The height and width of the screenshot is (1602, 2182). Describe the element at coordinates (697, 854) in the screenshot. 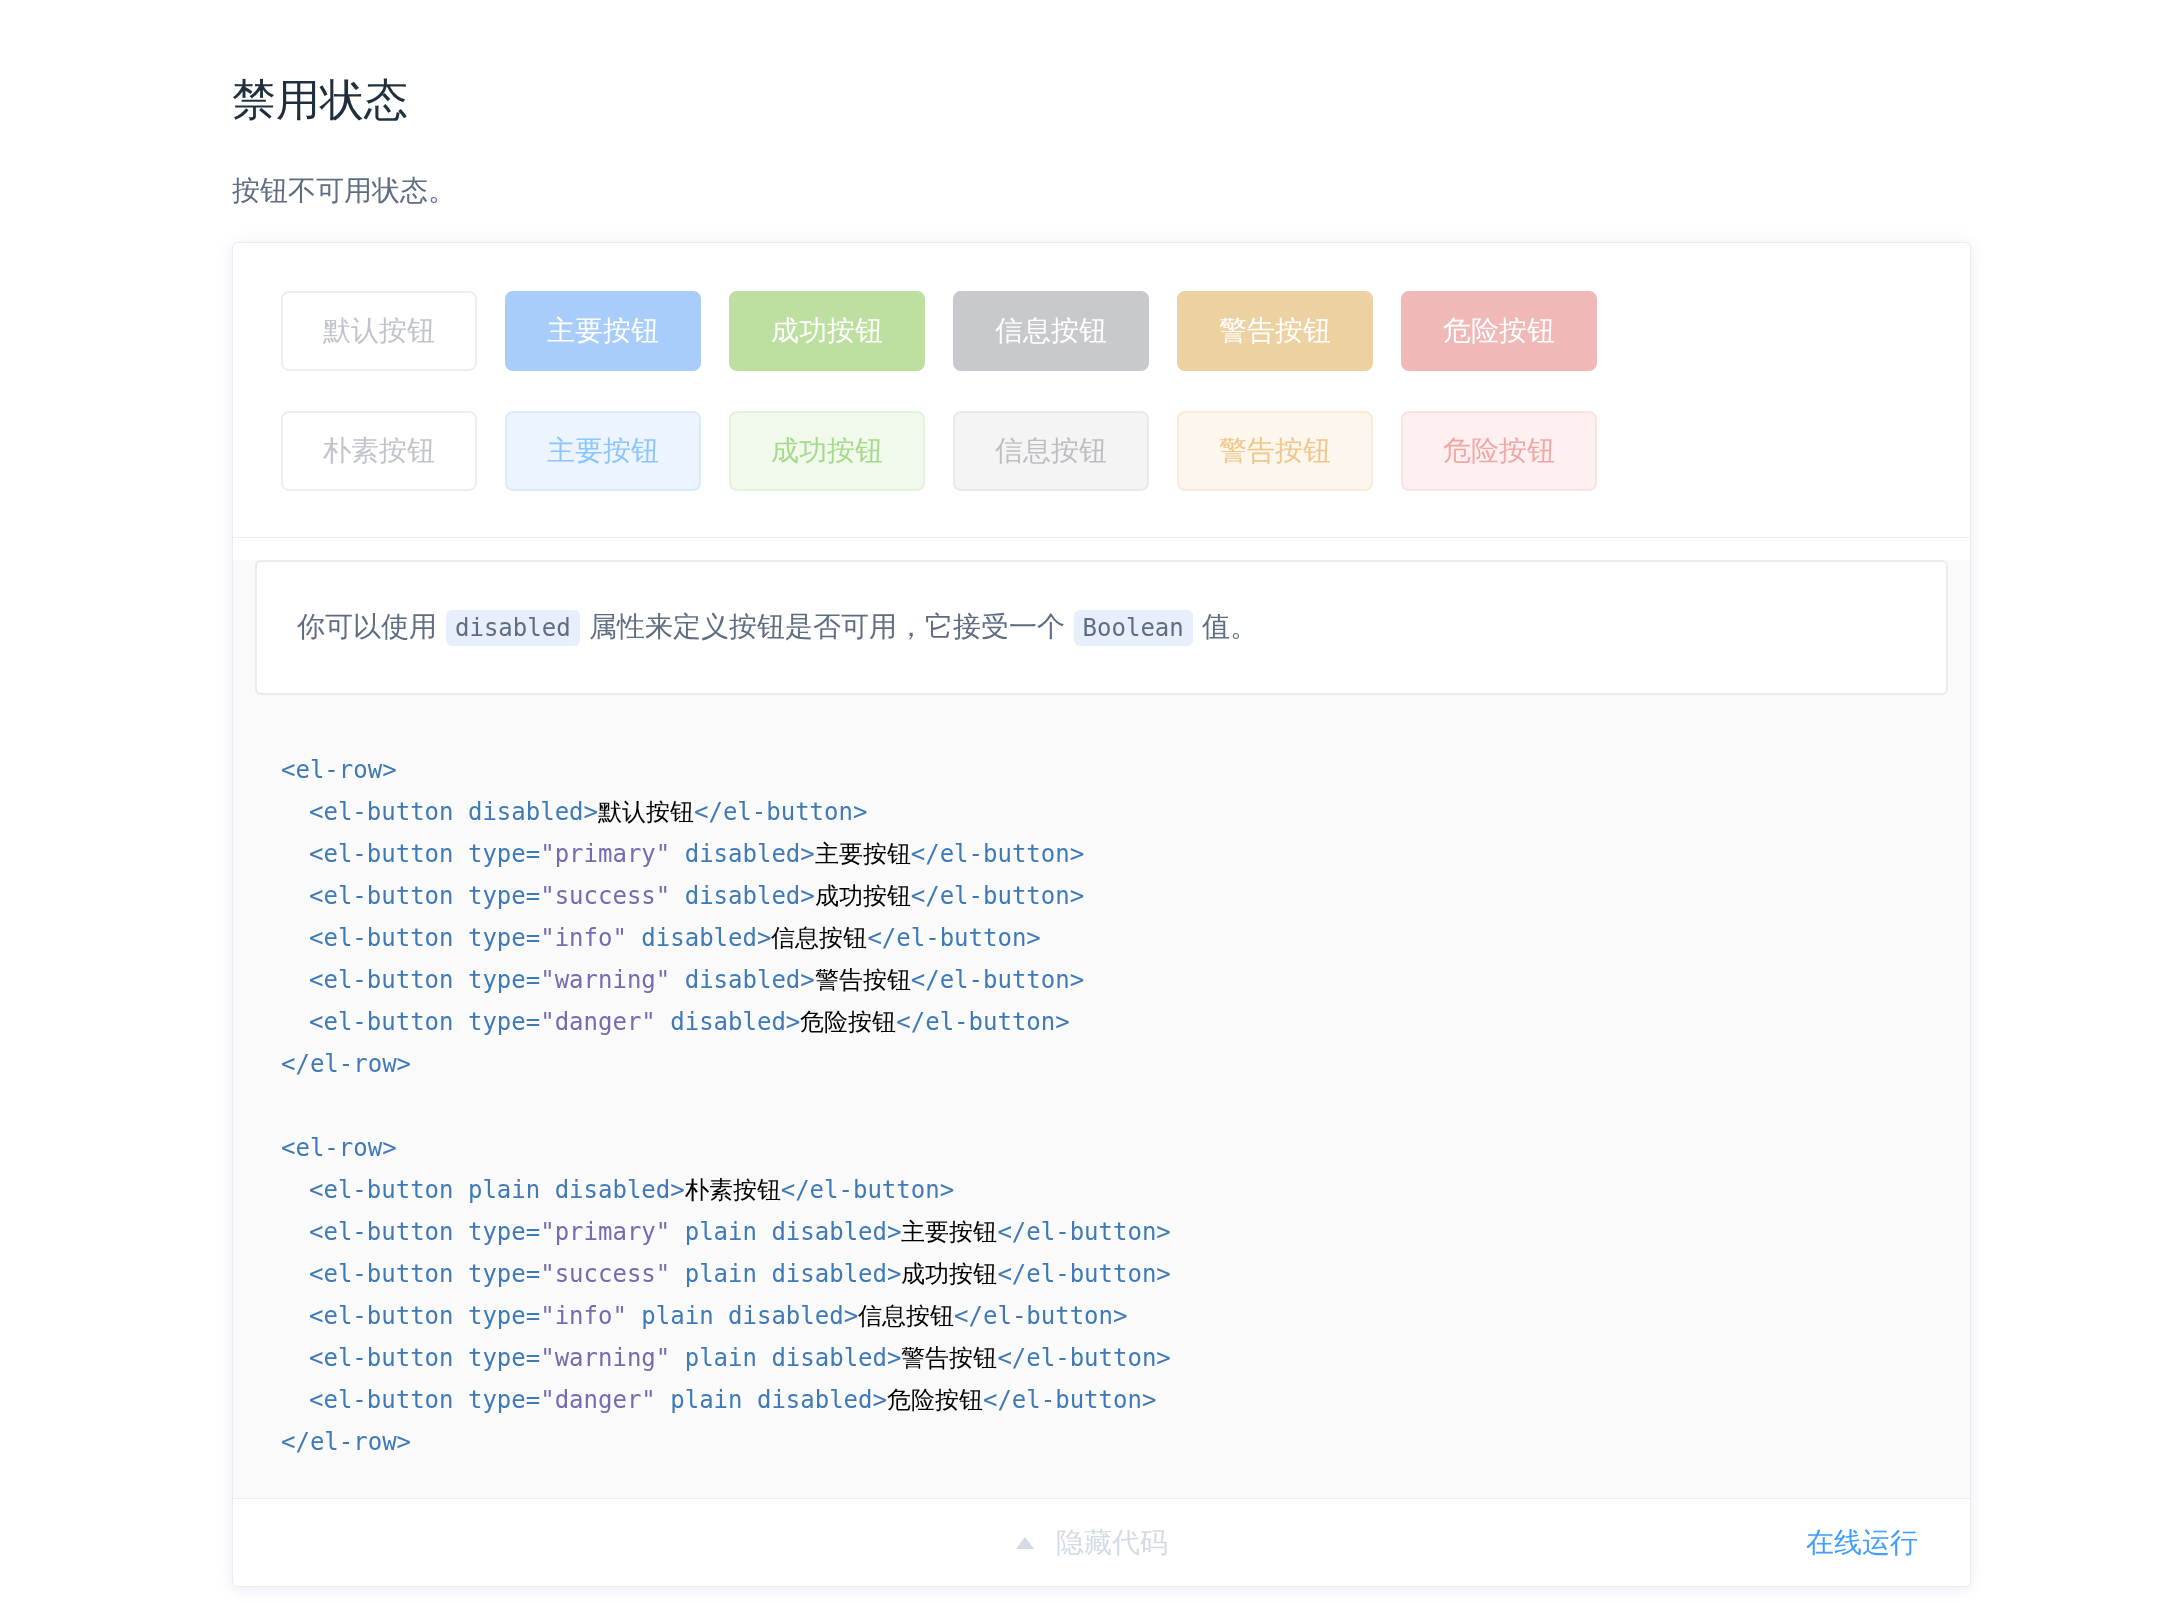

I see `code-line: <el-button type="primary" disabled>主要按钮</el-button>` at that location.